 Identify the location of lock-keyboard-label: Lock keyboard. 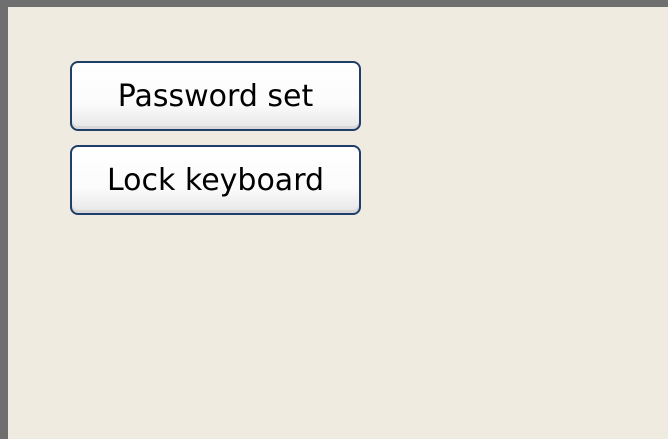
(215, 180).